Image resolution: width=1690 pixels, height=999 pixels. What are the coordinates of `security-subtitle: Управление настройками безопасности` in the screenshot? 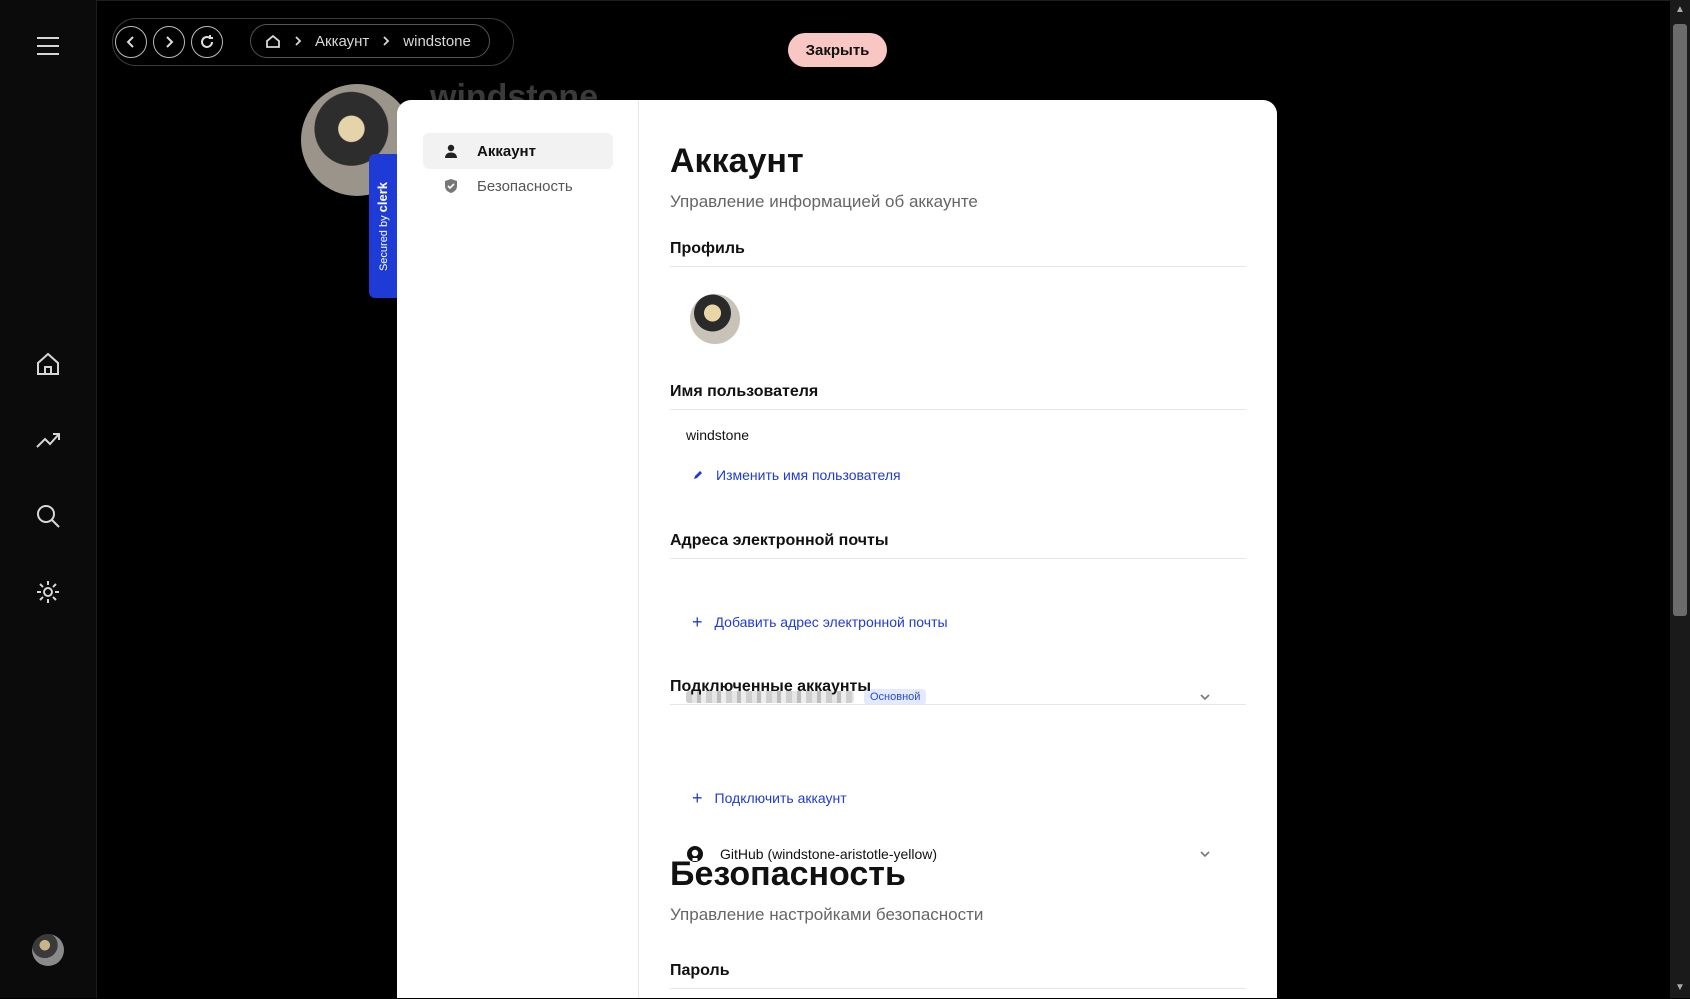 It's located at (827, 914).